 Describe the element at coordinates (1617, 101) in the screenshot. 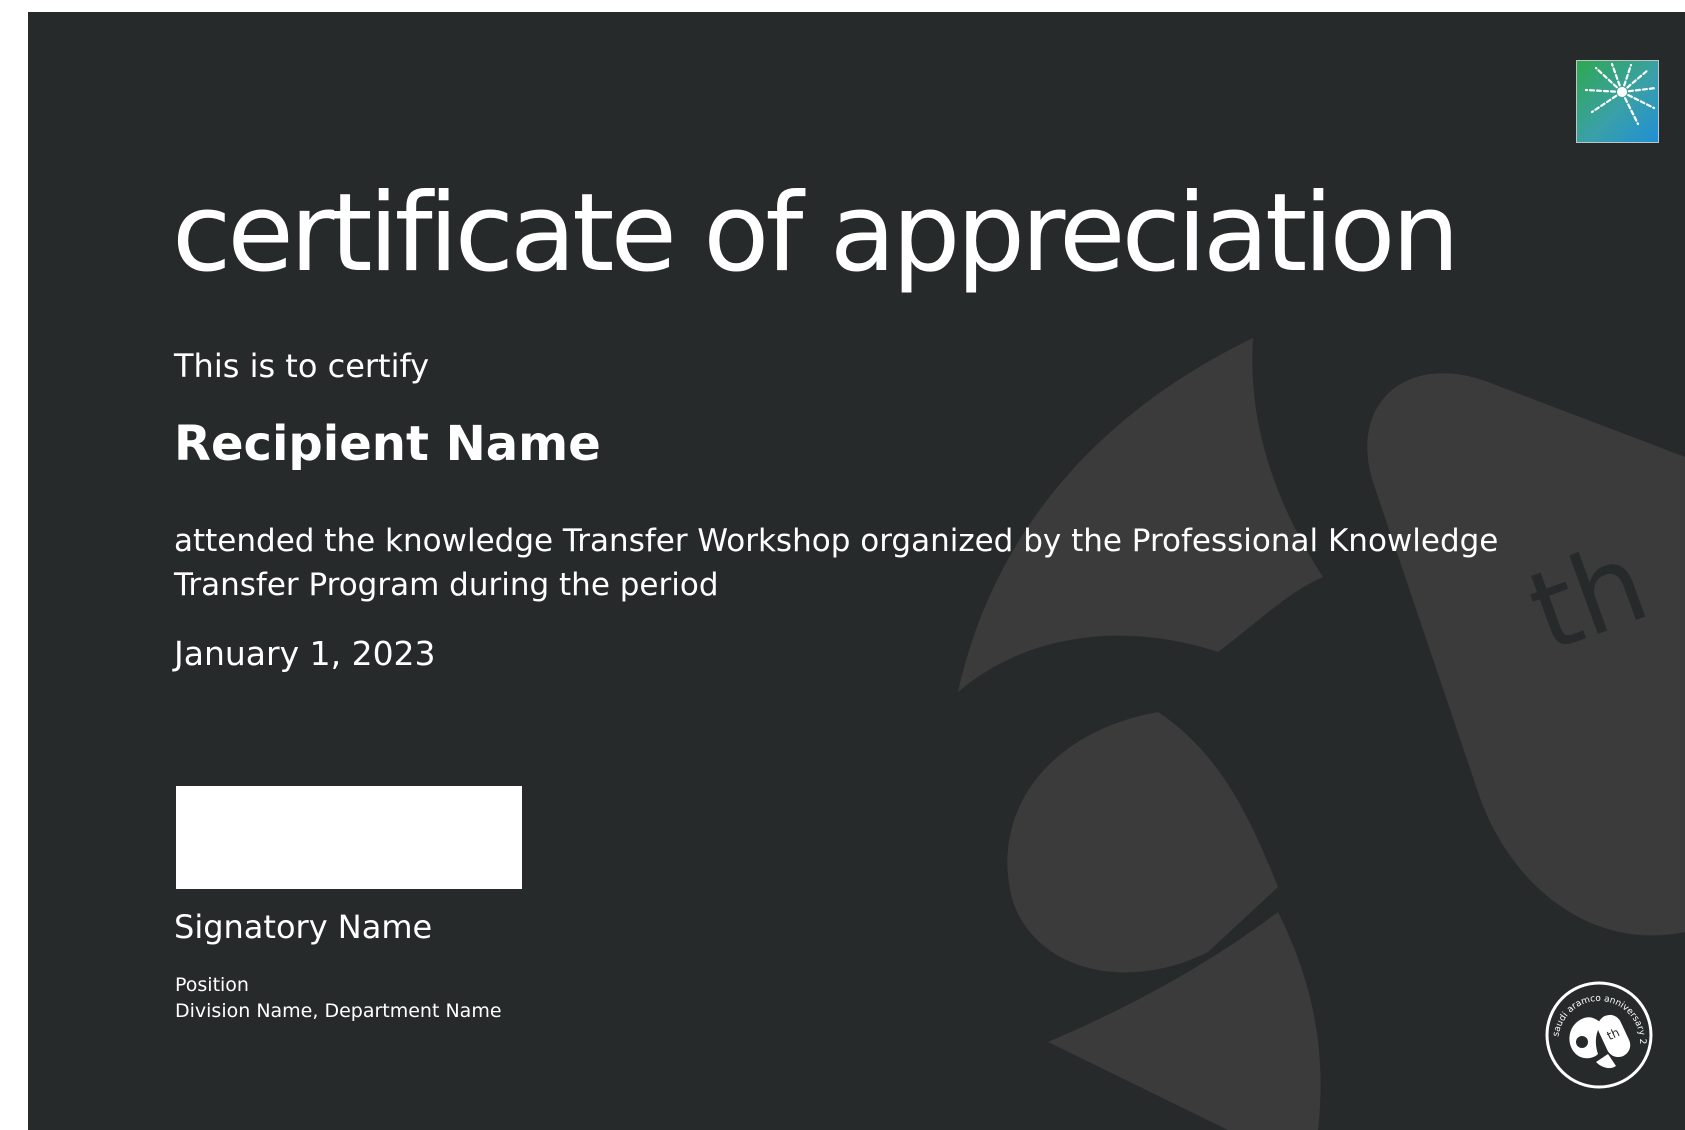

I see `saudi-aramco-logo-icon` at that location.